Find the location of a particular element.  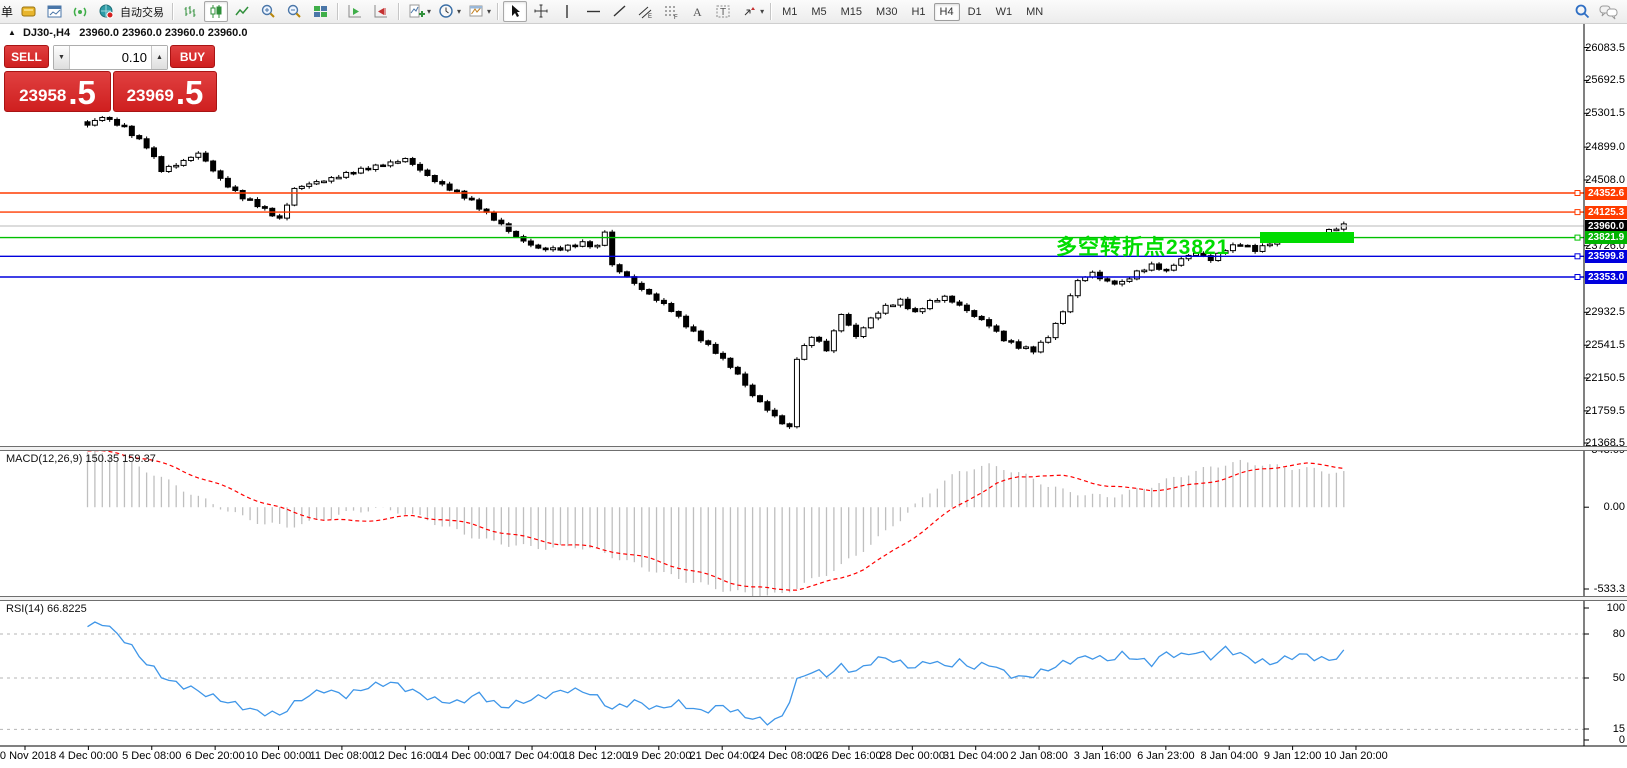

price-tag: 24352.6 is located at coordinates (1606, 193).